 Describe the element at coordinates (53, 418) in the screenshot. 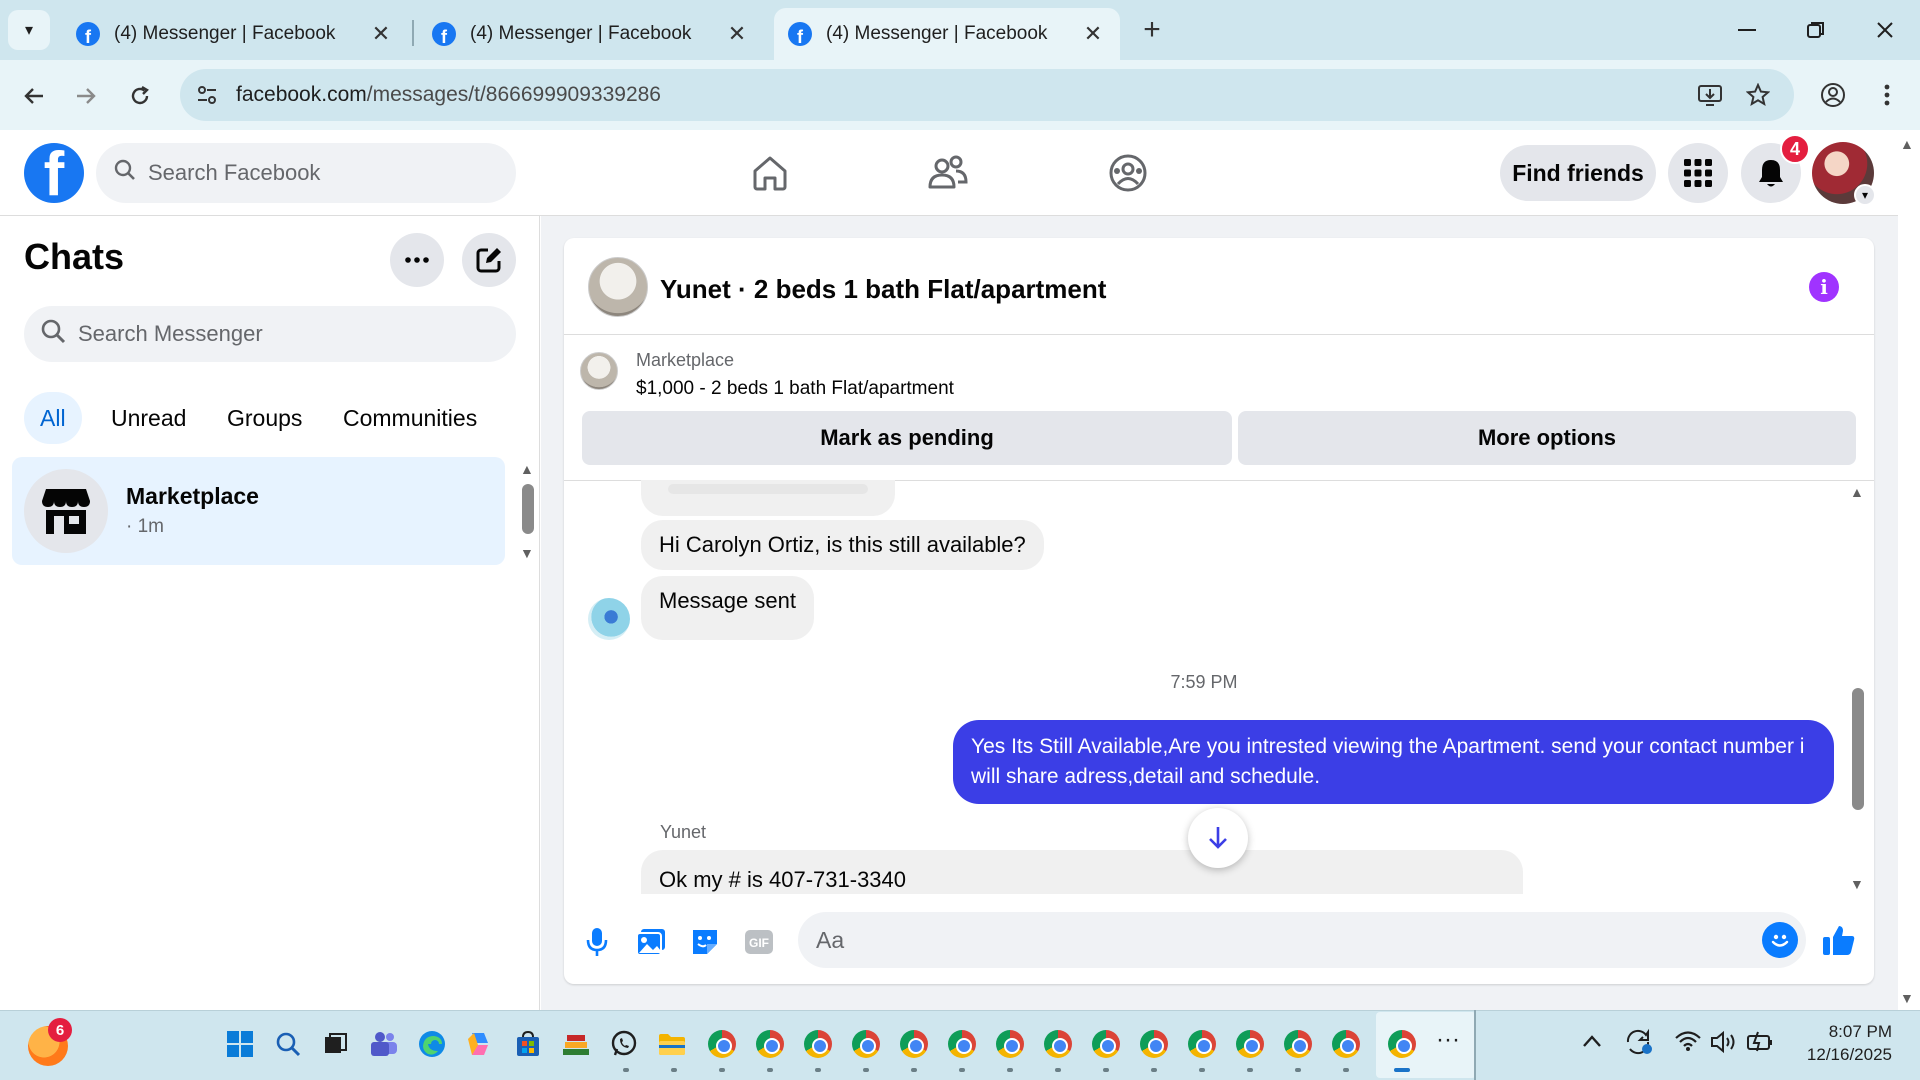

I see `filter-tab-all: All` at that location.